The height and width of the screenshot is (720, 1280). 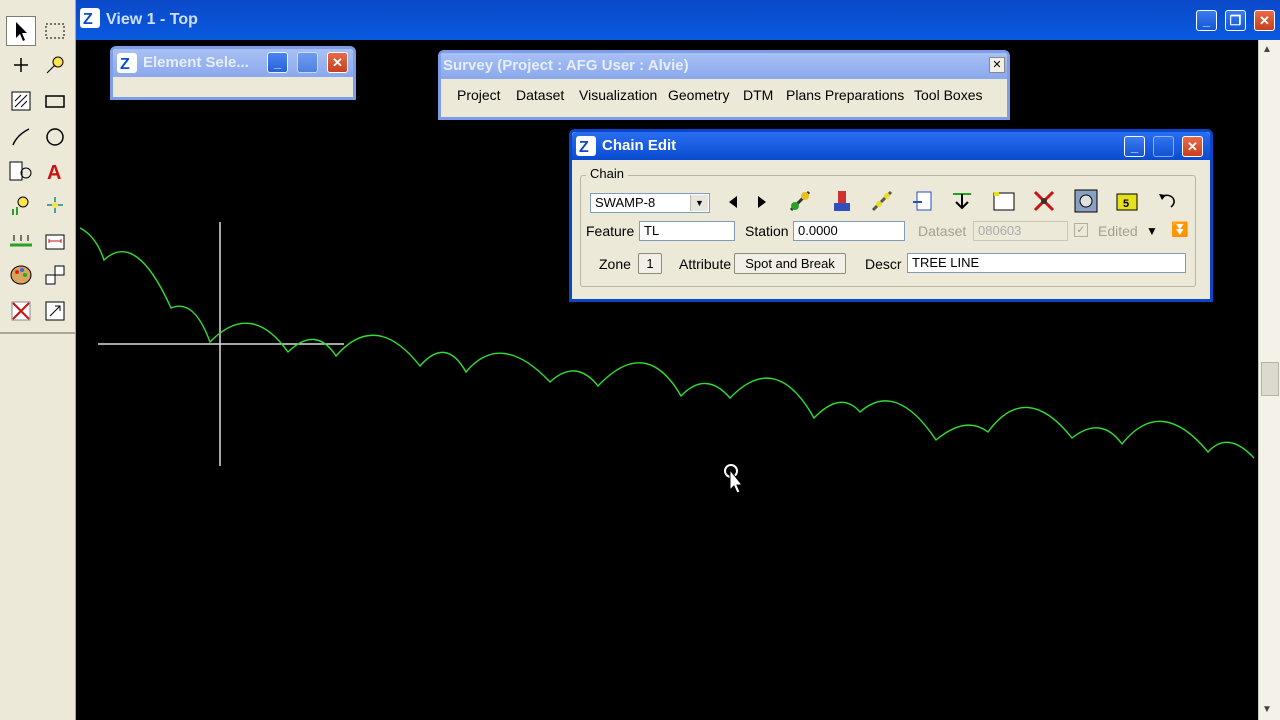 I want to click on chain-tool-3-button, so click(x=882, y=201).